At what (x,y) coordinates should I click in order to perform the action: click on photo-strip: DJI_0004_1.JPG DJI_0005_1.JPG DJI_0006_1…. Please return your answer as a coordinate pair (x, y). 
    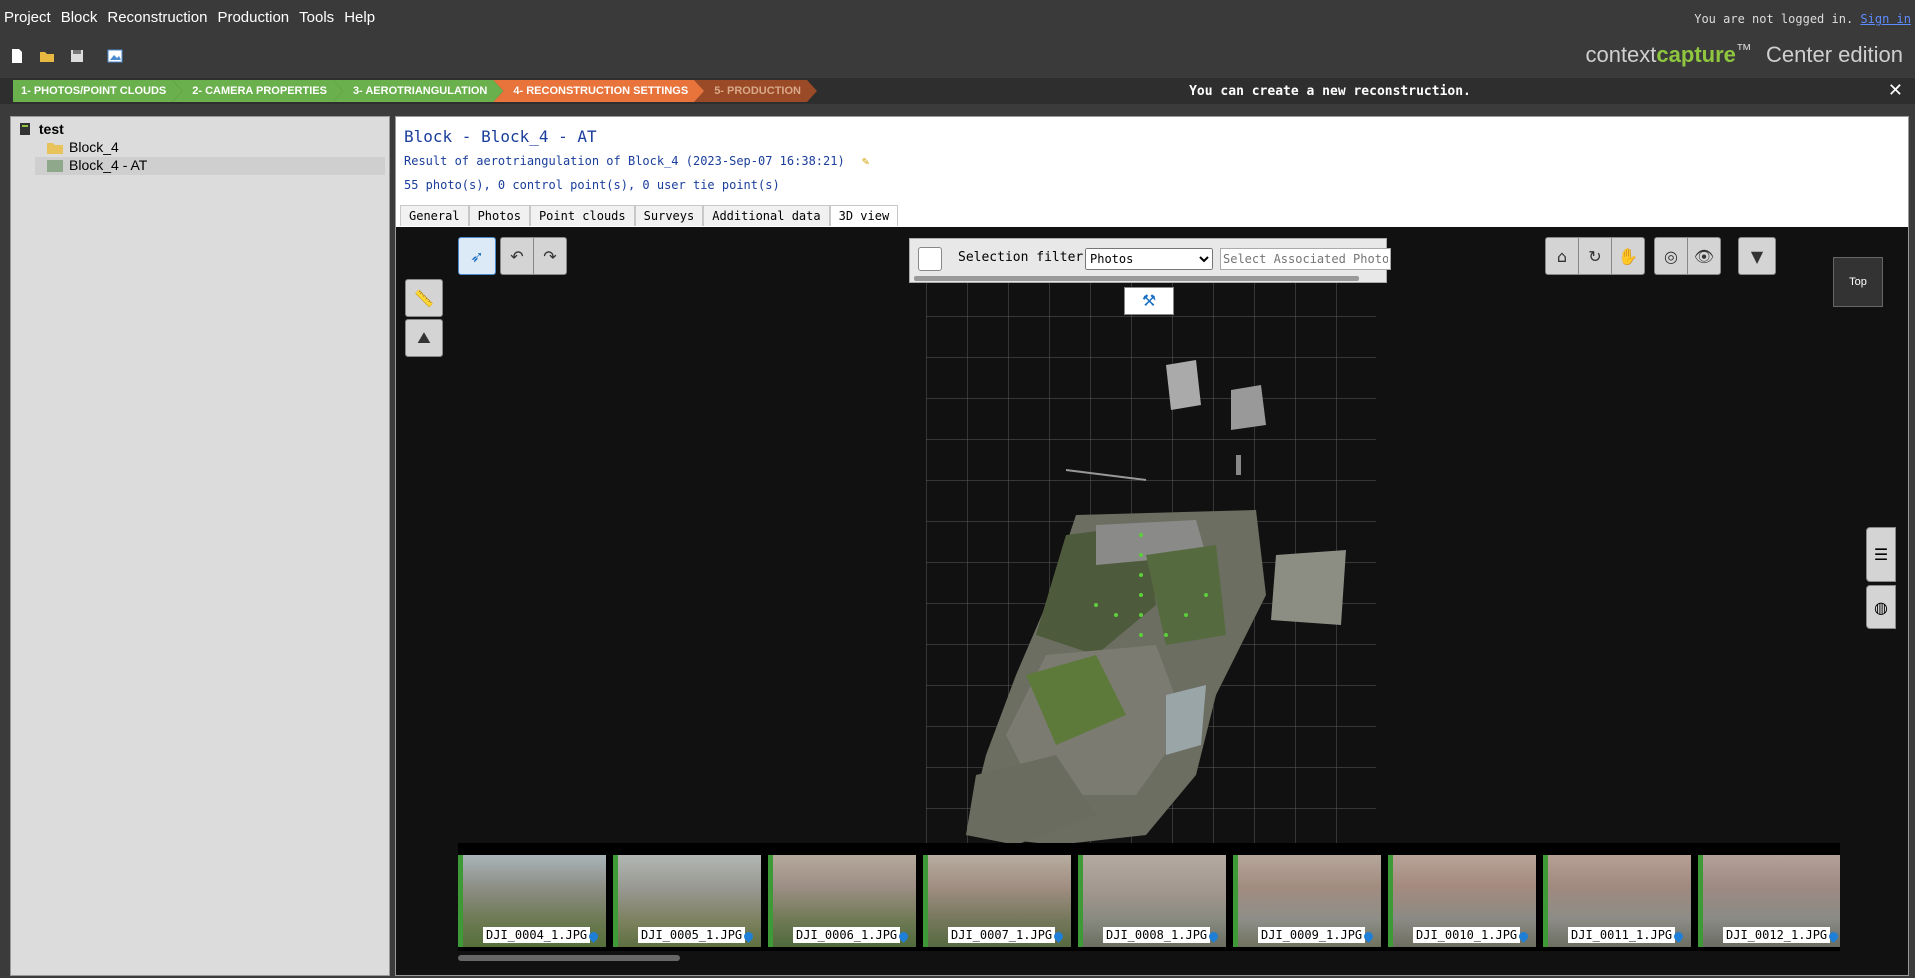
    Looking at the image, I should click on (1149, 897).